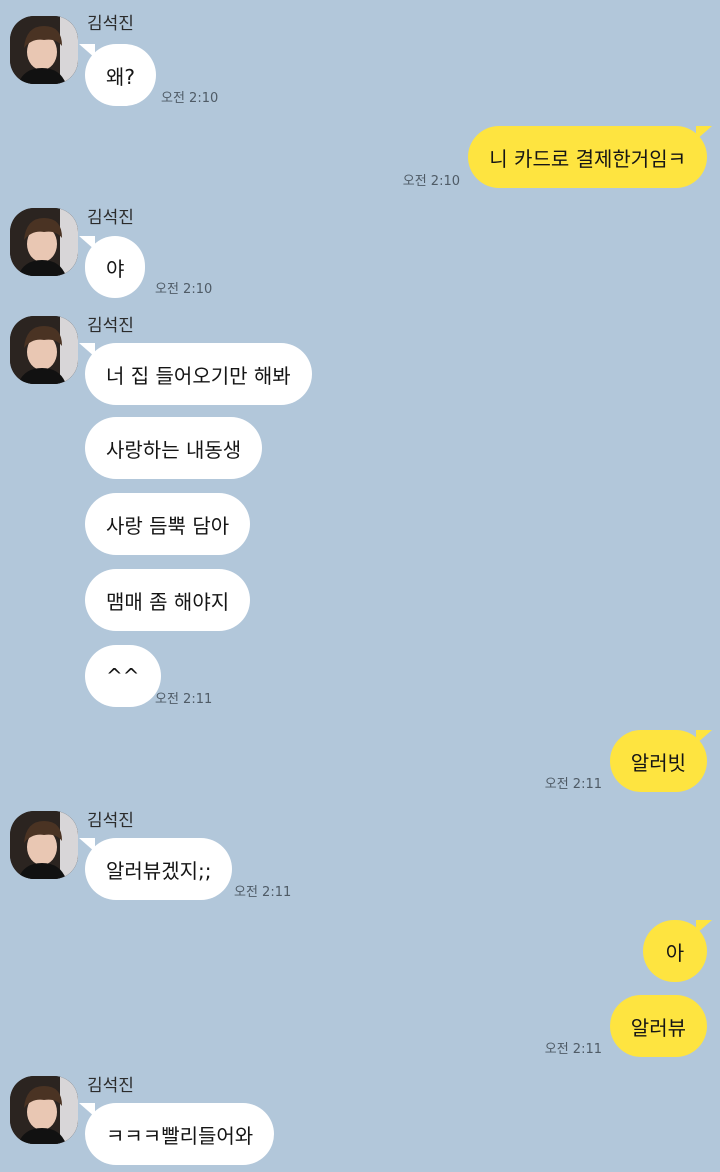 The height and width of the screenshot is (1172, 720). Describe the element at coordinates (658, 761) in the screenshot. I see `outgoing-message: 알러빗` at that location.